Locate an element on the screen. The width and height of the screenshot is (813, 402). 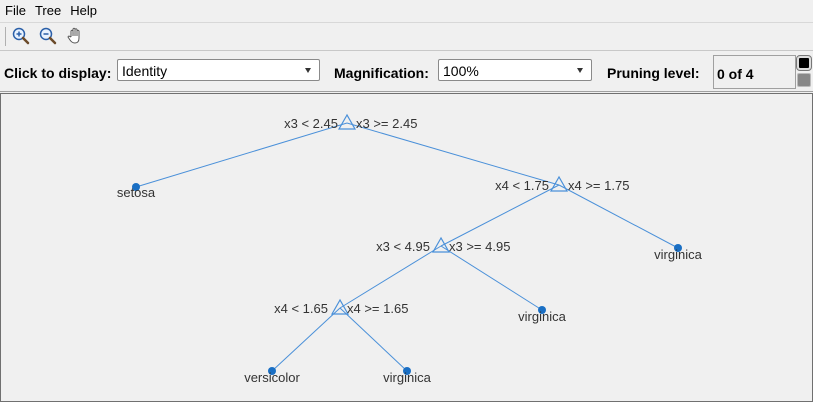
zoom-out-icon is located at coordinates (48, 36).